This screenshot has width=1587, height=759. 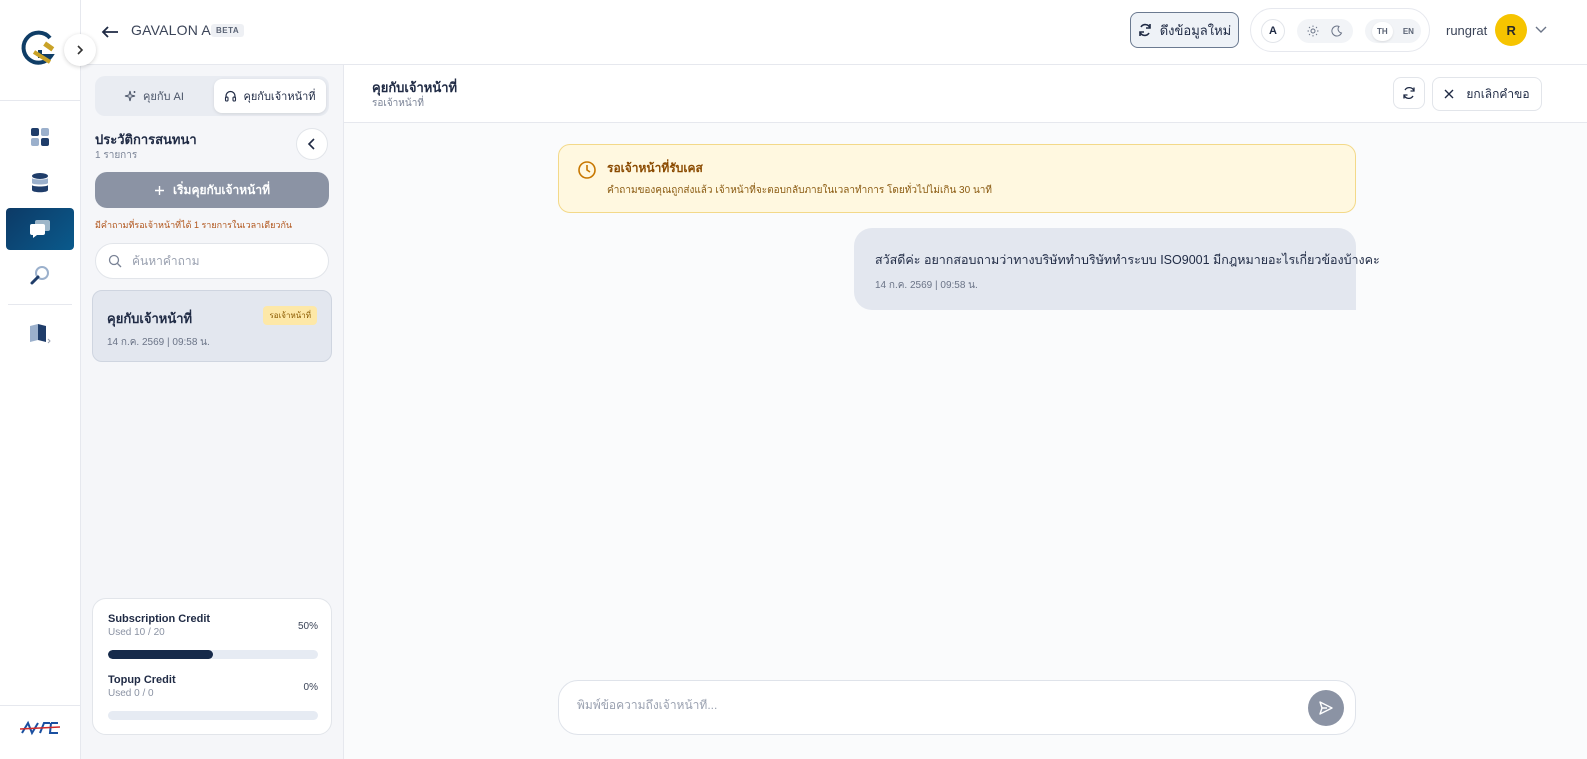 I want to click on cancel-request-button: ยกเลิกคำขอ, so click(x=1487, y=94).